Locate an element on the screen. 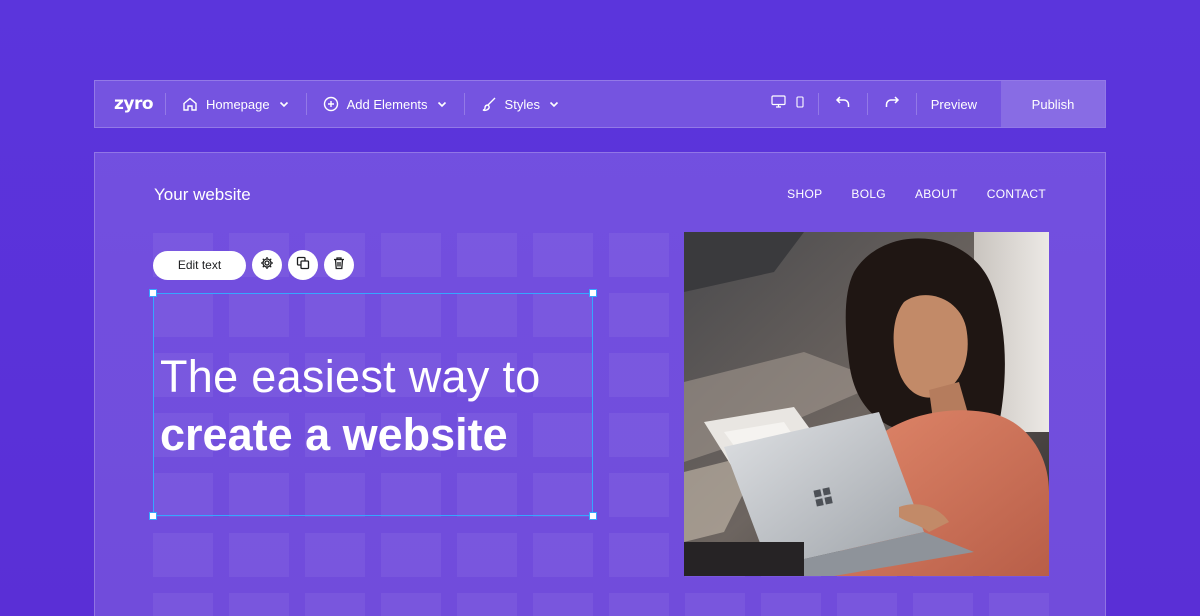 The width and height of the screenshot is (1200, 616). pages-dropdown-label: Homepage is located at coordinates (238, 104).